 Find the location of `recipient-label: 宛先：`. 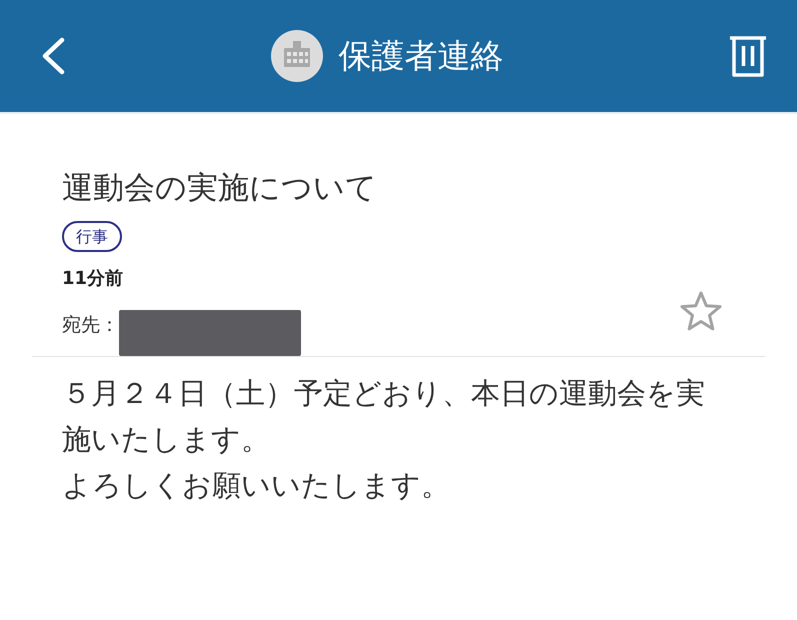

recipient-label: 宛先： is located at coordinates (90, 325).